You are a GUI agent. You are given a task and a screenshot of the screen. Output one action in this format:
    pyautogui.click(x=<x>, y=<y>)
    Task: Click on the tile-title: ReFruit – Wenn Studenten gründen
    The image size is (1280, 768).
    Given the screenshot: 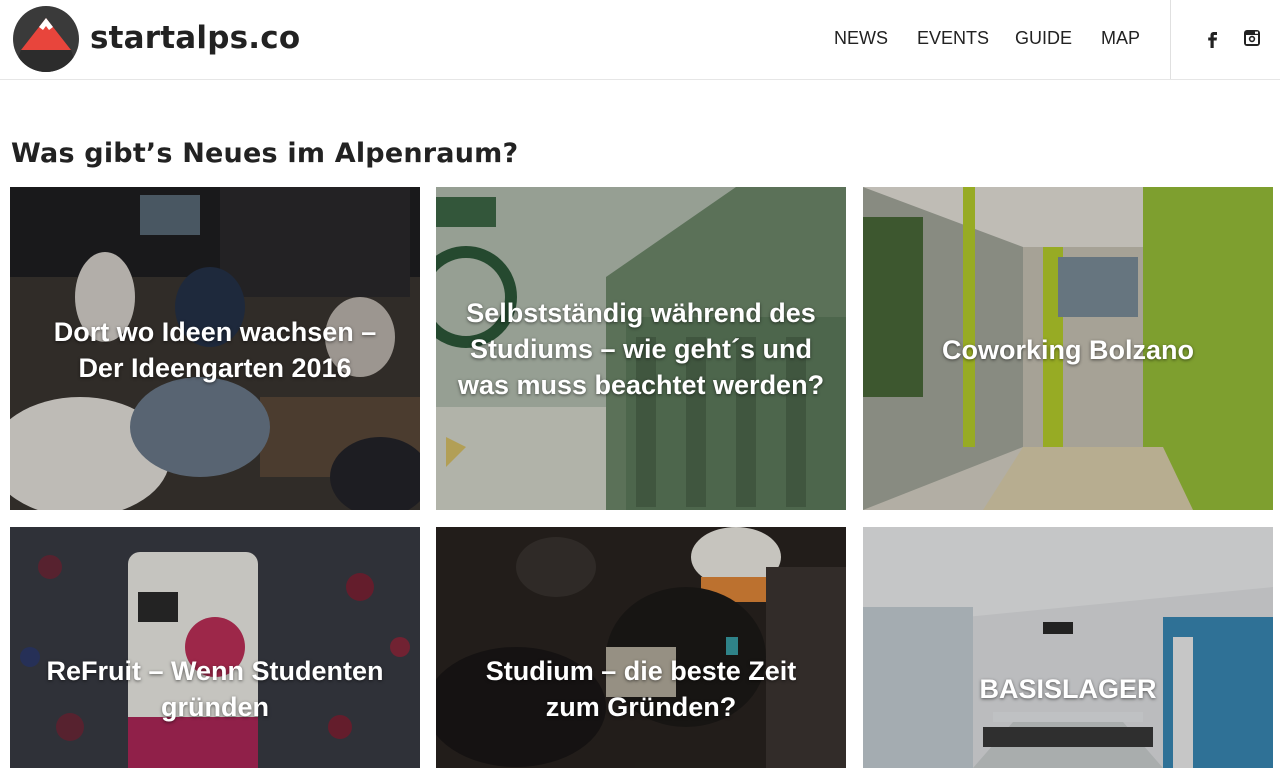 What is the action you would take?
    pyautogui.click(x=215, y=689)
    